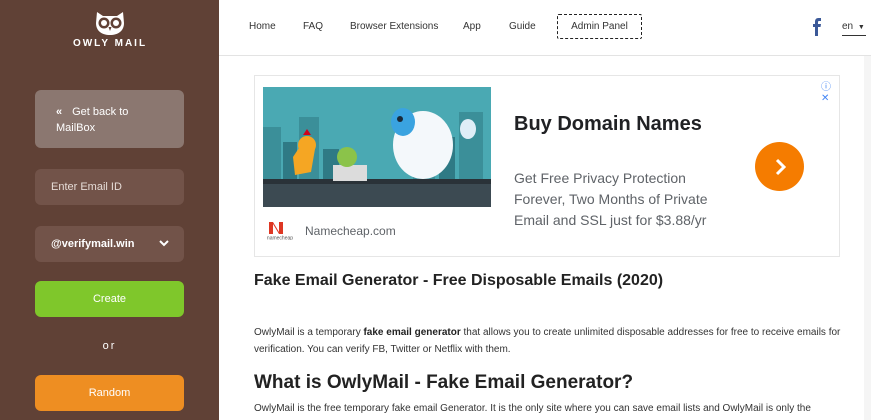  Describe the element at coordinates (110, 43) in the screenshot. I see `logo-text: OWLY MAIL` at that location.